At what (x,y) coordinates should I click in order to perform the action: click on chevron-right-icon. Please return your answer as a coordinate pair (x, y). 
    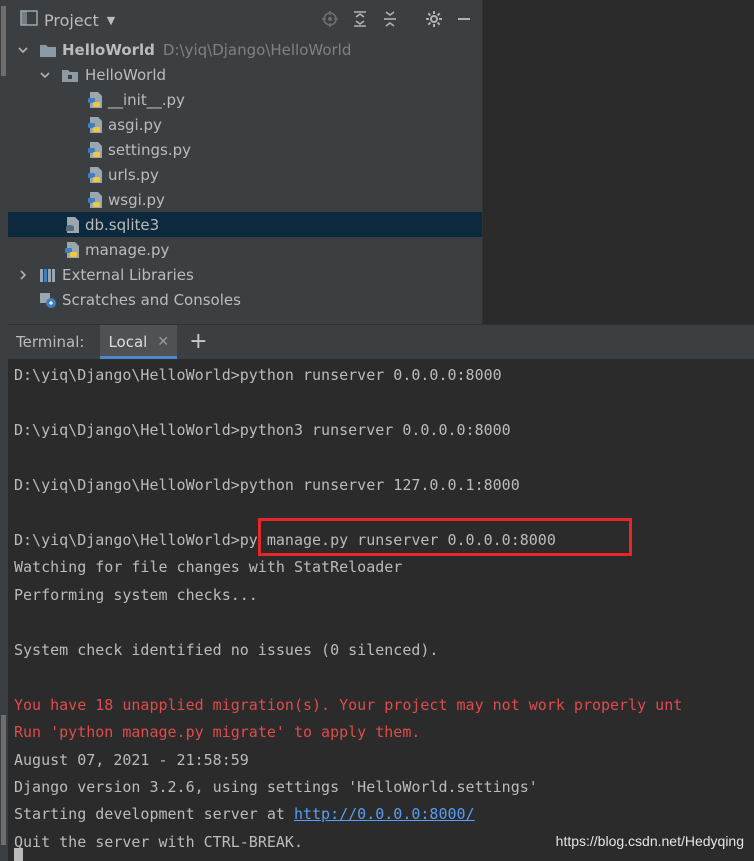
    Looking at the image, I should click on (23, 275).